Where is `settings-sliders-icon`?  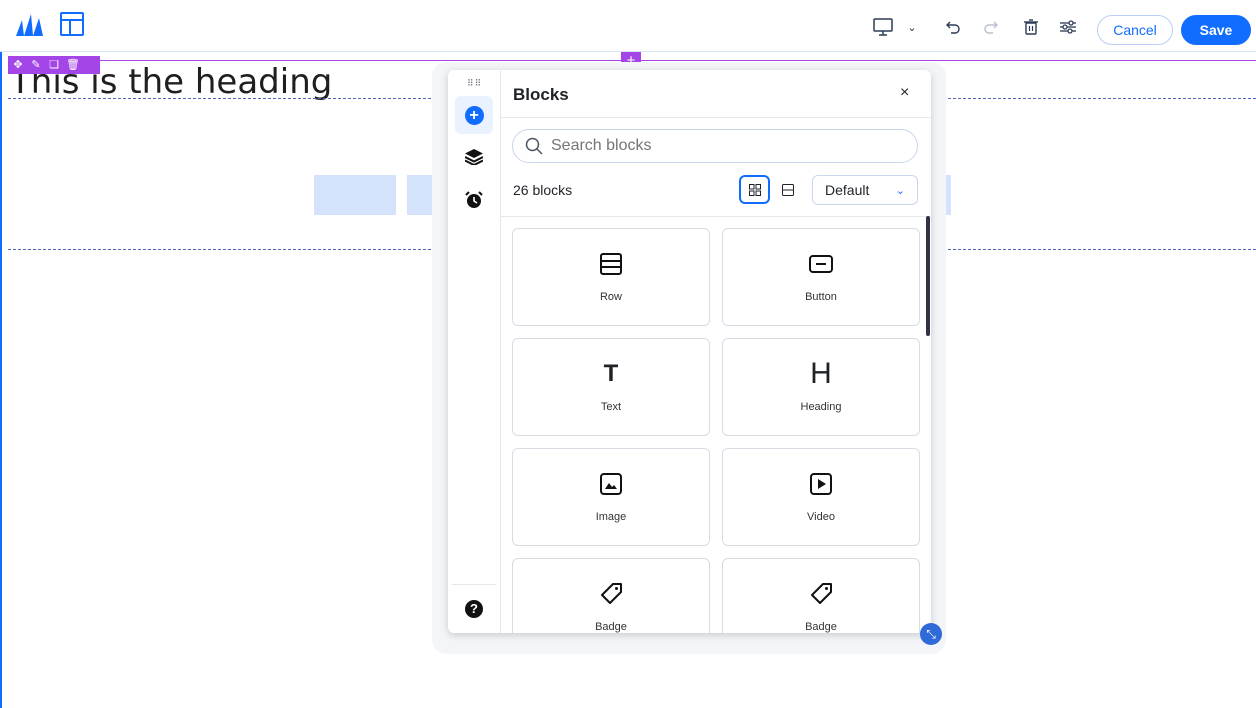 settings-sliders-icon is located at coordinates (1068, 27).